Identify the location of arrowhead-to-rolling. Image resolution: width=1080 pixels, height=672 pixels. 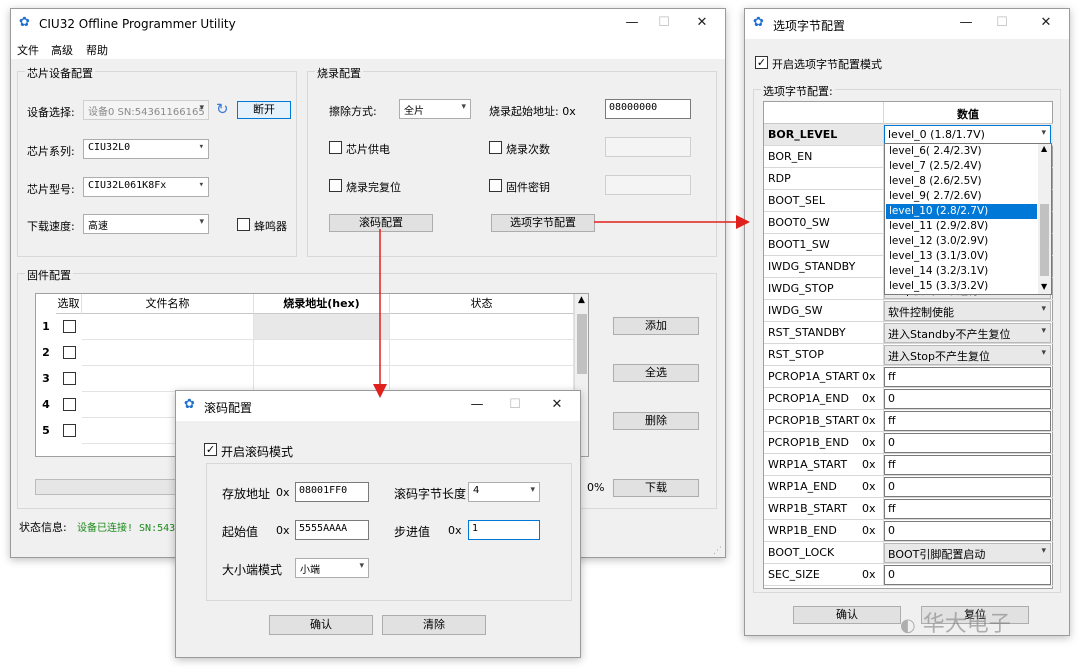
(380, 391).